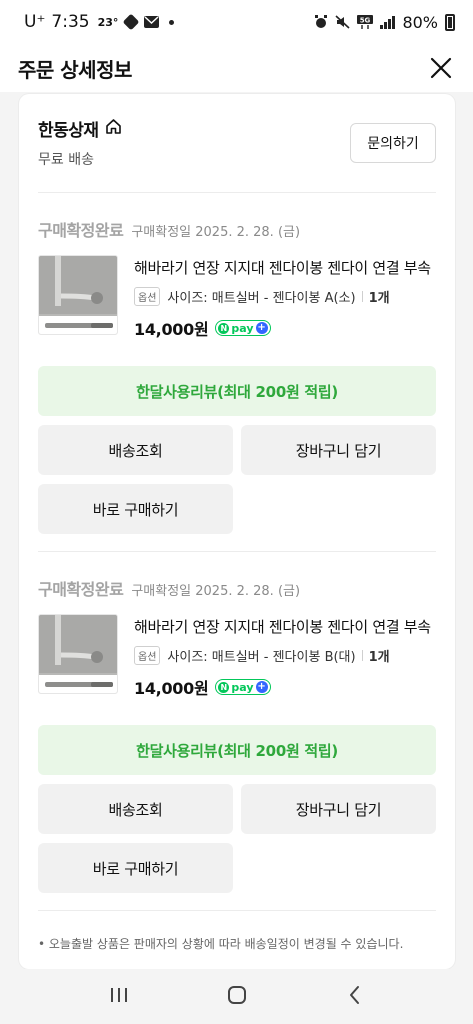 The width and height of the screenshot is (473, 1024). I want to click on back-button, so click(355, 997).